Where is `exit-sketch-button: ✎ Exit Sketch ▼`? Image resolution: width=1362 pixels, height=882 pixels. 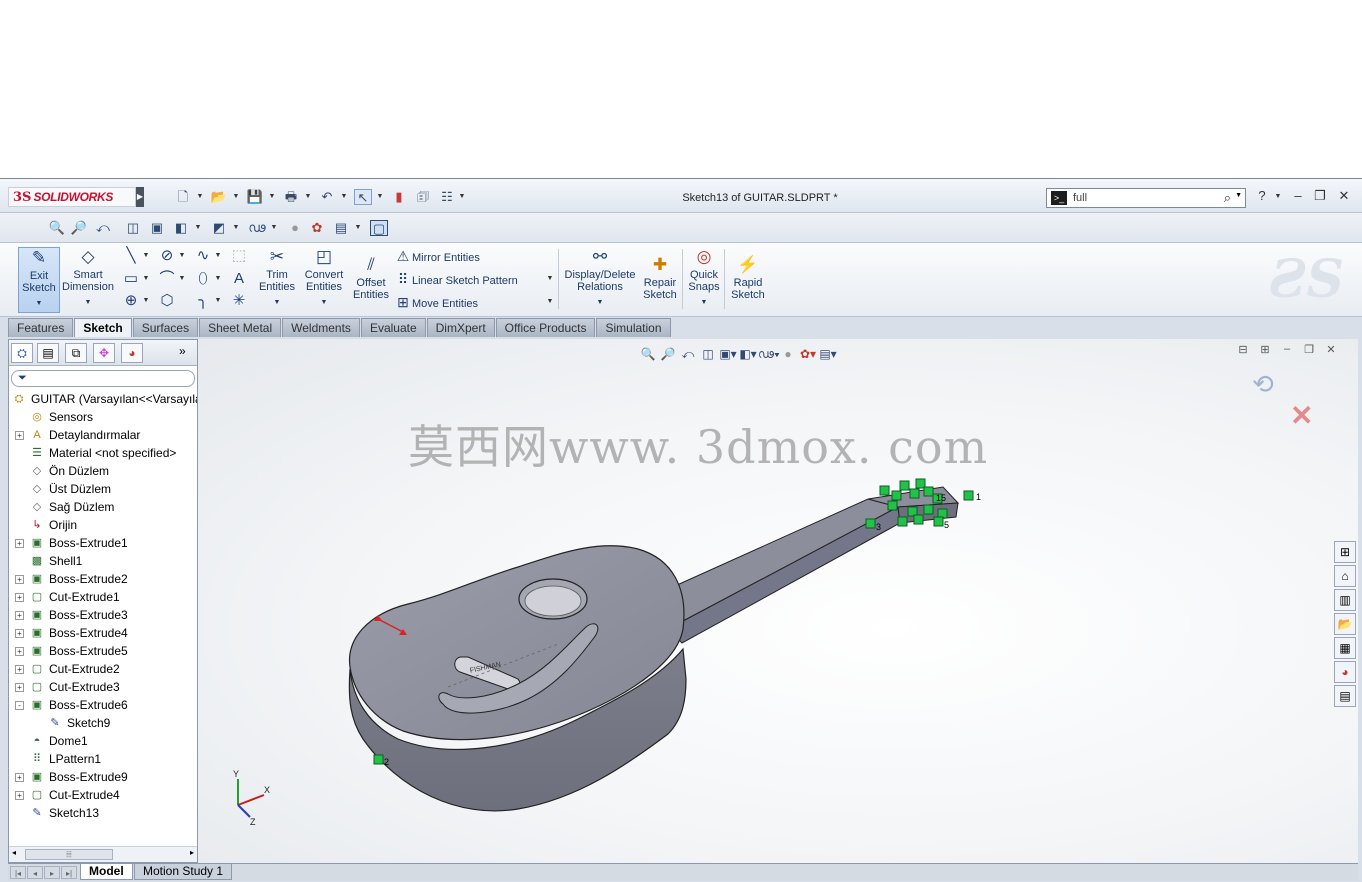 exit-sketch-button: ✎ Exit Sketch ▼ is located at coordinates (39, 280).